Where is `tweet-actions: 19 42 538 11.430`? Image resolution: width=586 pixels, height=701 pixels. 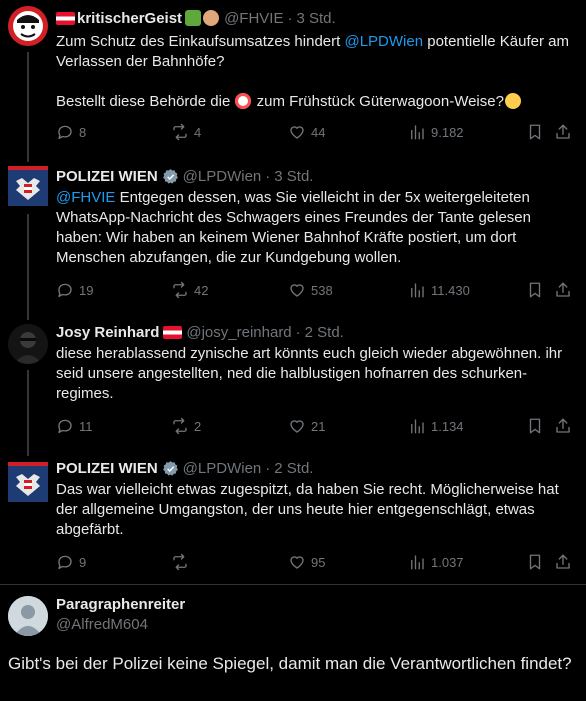 tweet-actions: 19 42 538 11.430 is located at coordinates (316, 290).